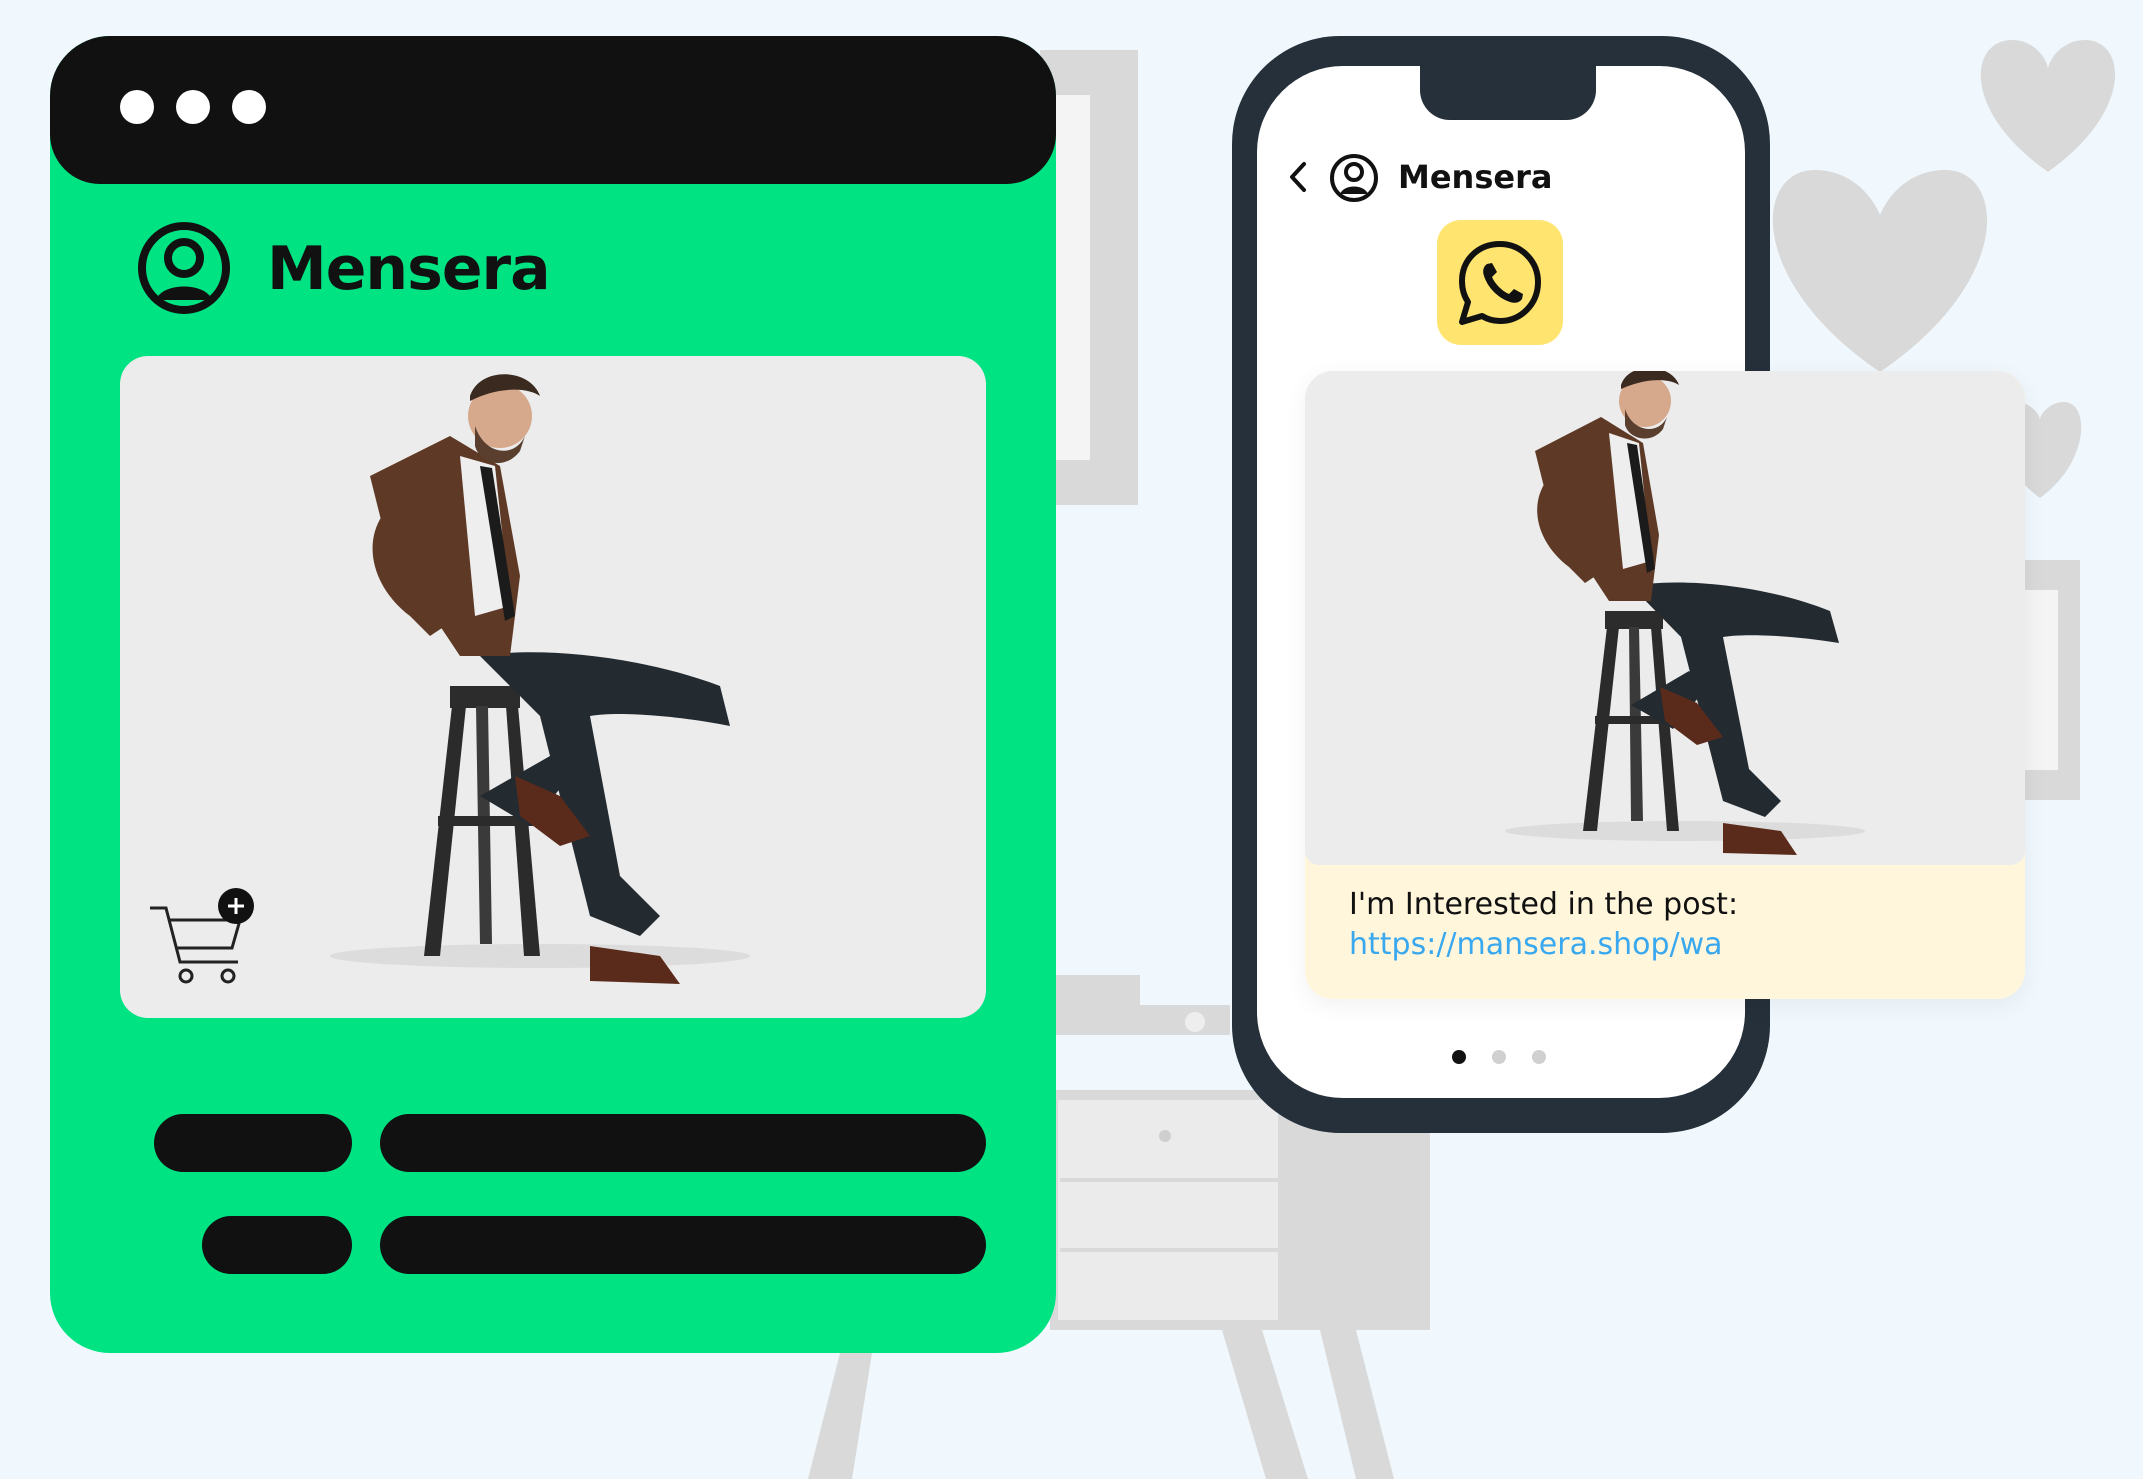 This screenshot has height=1479, width=2143. Describe the element at coordinates (553, 110) in the screenshot. I see `browser-title-bar` at that location.